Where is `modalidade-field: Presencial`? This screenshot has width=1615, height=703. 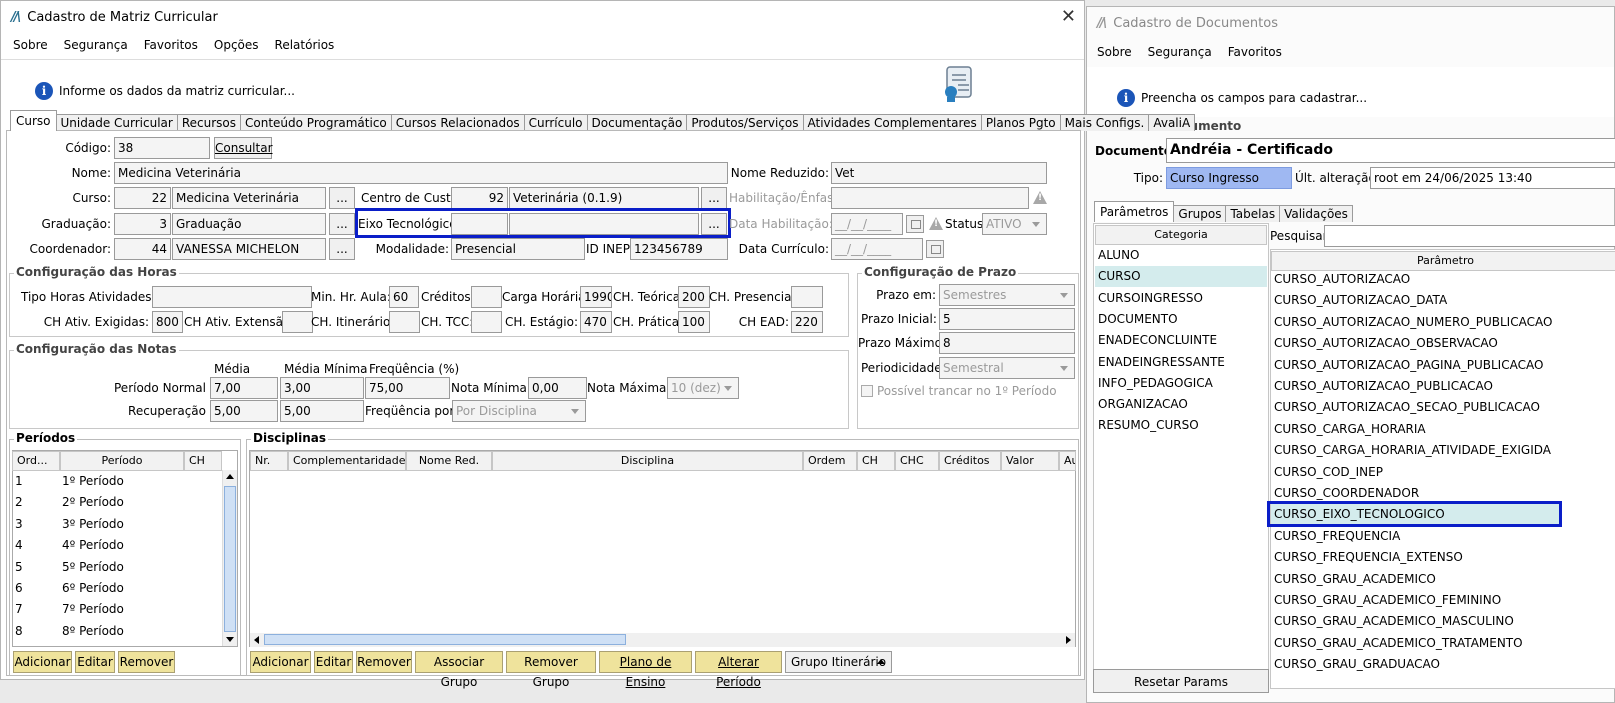
modalidade-field: Presencial is located at coordinates (518, 249).